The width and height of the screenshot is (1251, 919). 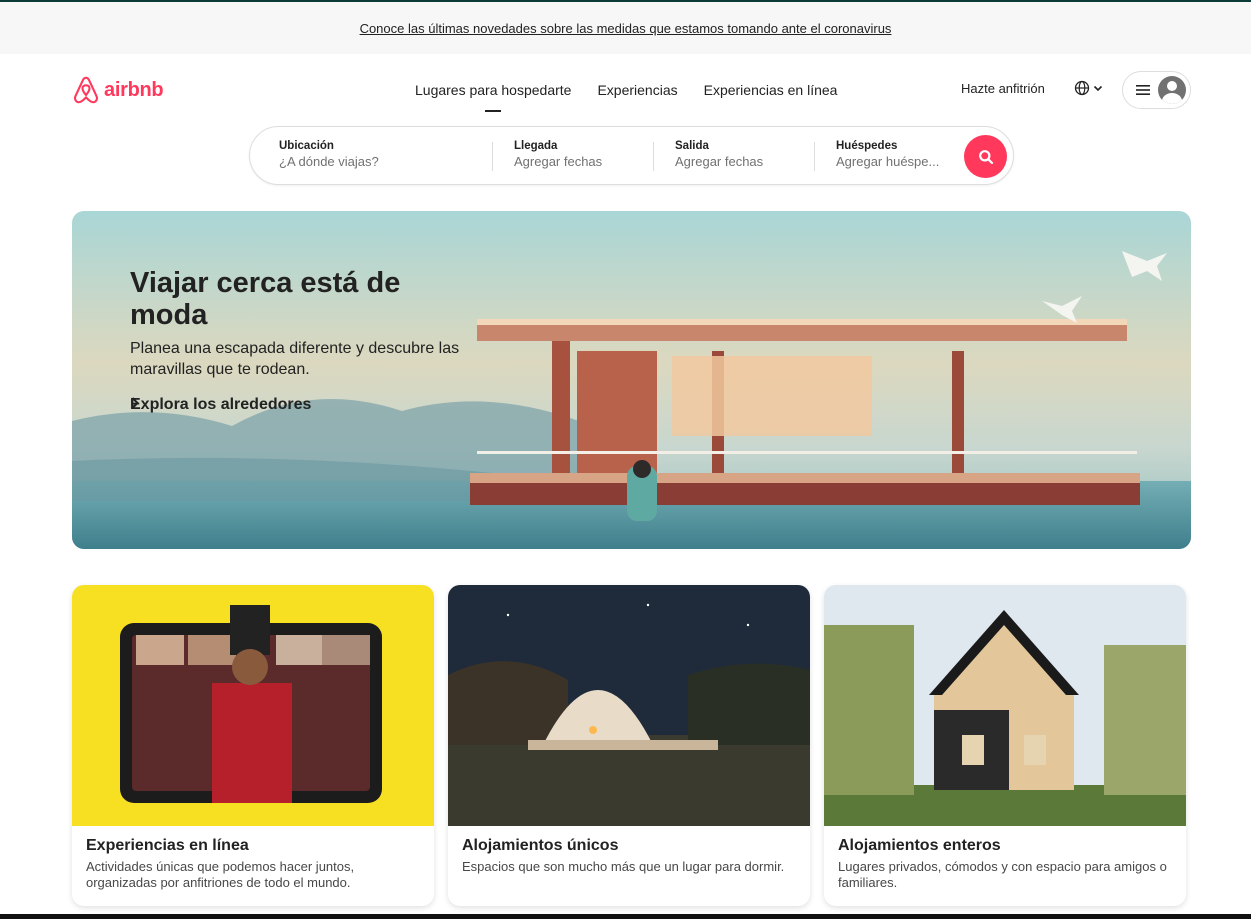 What do you see at coordinates (558, 161) in the screenshot?
I see `checkin-value: Agregar fechas` at bounding box center [558, 161].